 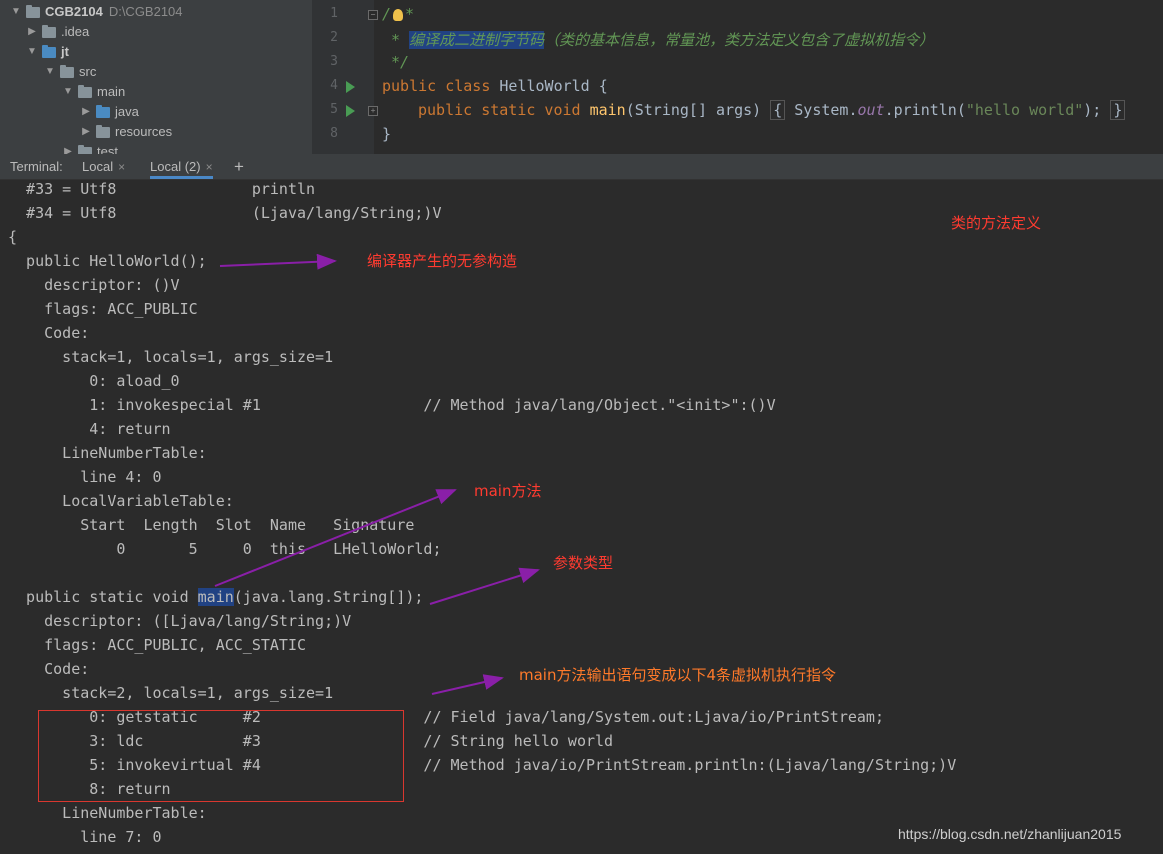 What do you see at coordinates (484, 586) in the screenshot?
I see `arrow-param-type` at bounding box center [484, 586].